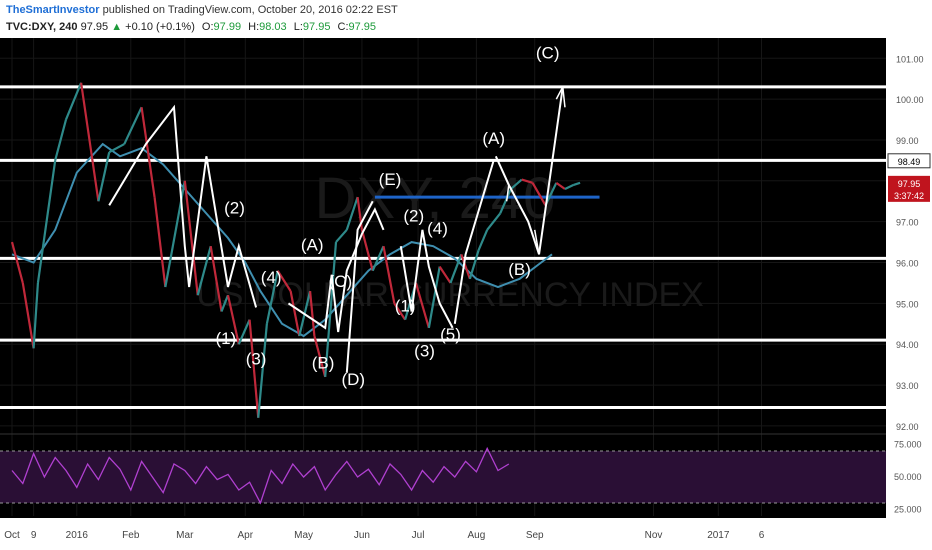 The width and height of the screenshot is (932, 550). What do you see at coordinates (418, 535) in the screenshot?
I see `time-tick-label: Jul` at bounding box center [418, 535].